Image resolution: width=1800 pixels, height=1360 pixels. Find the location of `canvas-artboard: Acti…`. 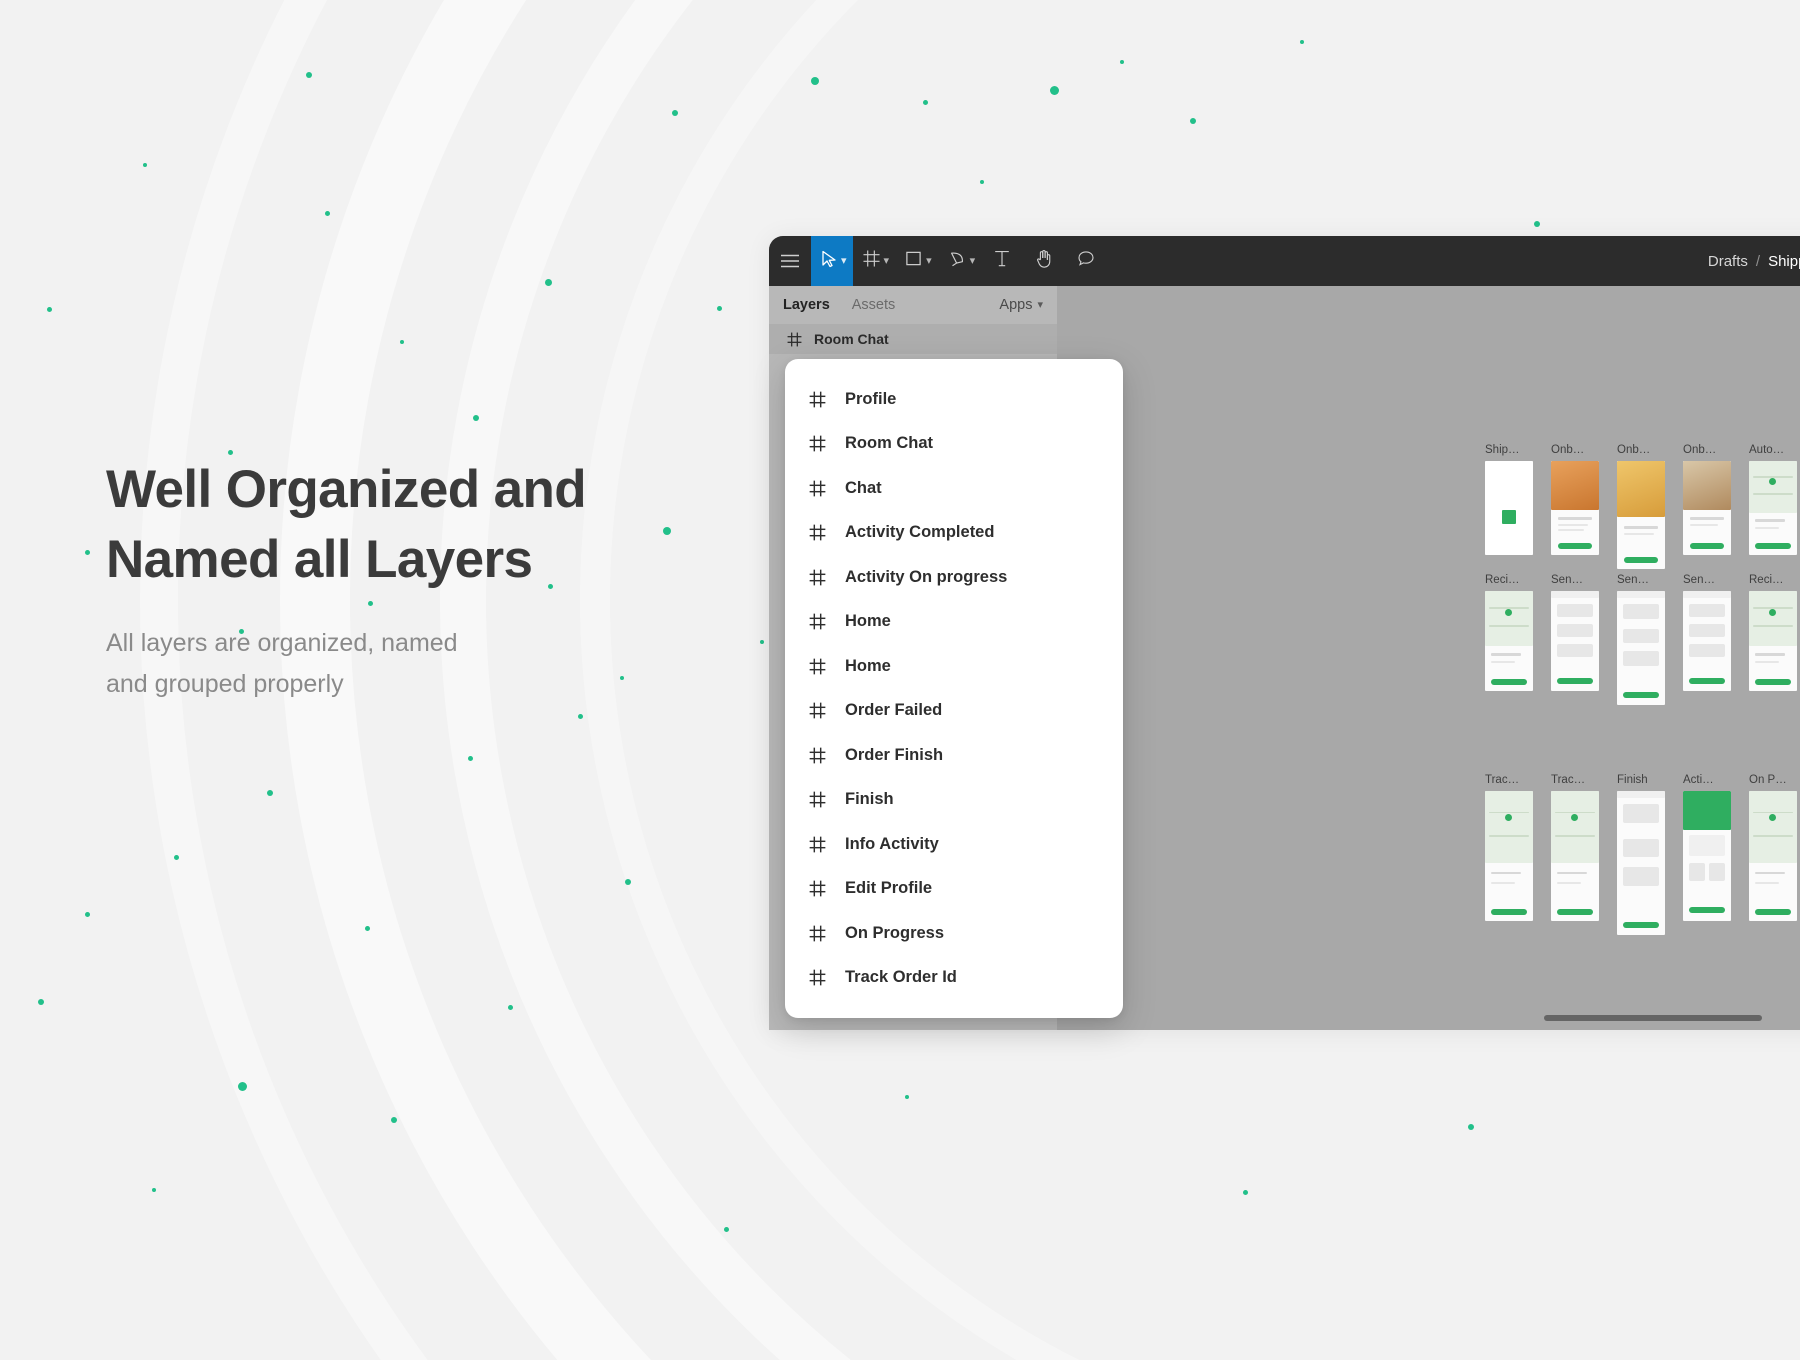

canvas-artboard: Acti… is located at coordinates (1707, 854).